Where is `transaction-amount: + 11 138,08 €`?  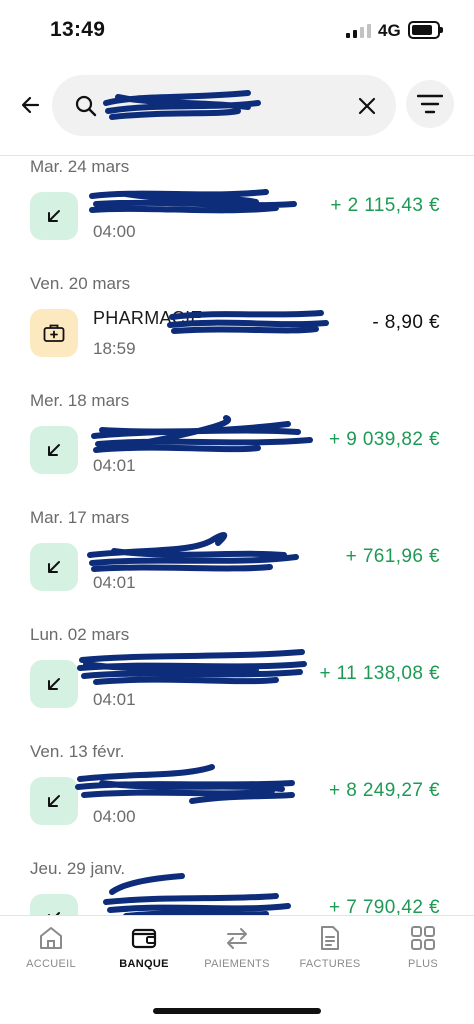
transaction-amount: + 11 138,08 € is located at coordinates (379, 673).